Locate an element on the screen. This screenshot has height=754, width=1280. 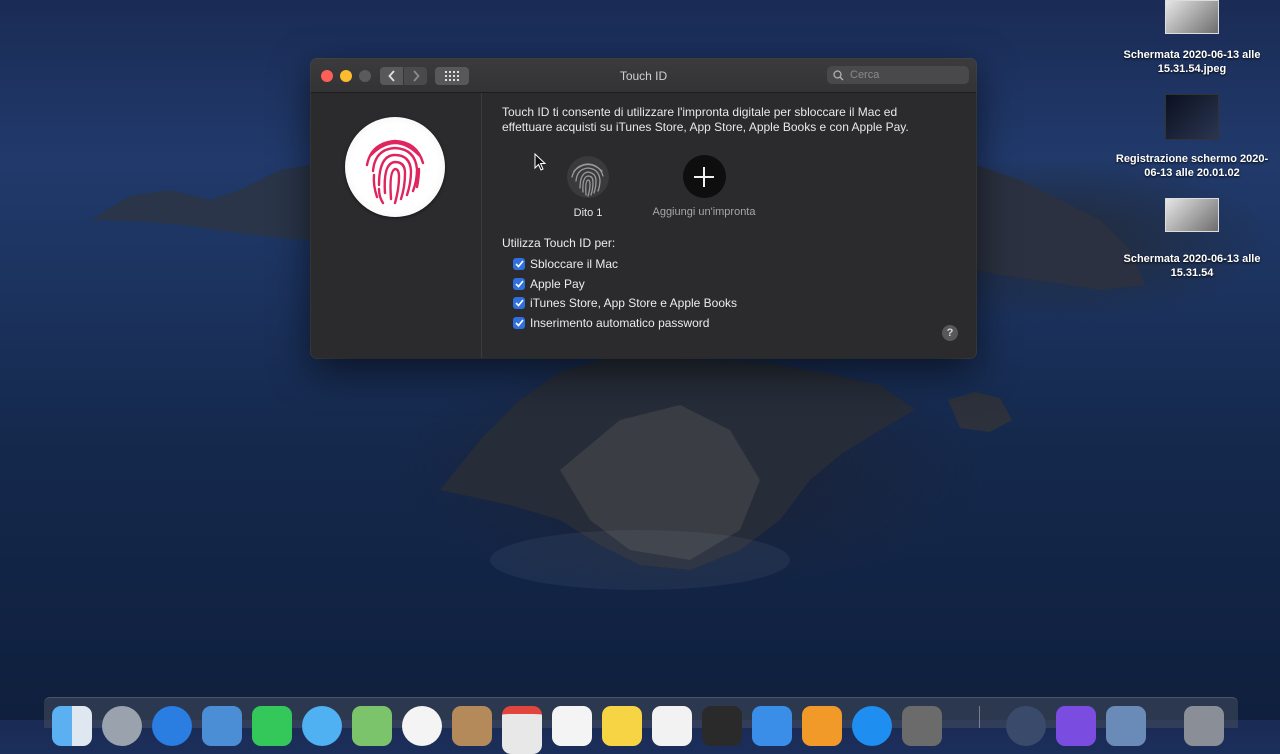
fingerprint-label: Dito 1 is located at coordinates (588, 213).